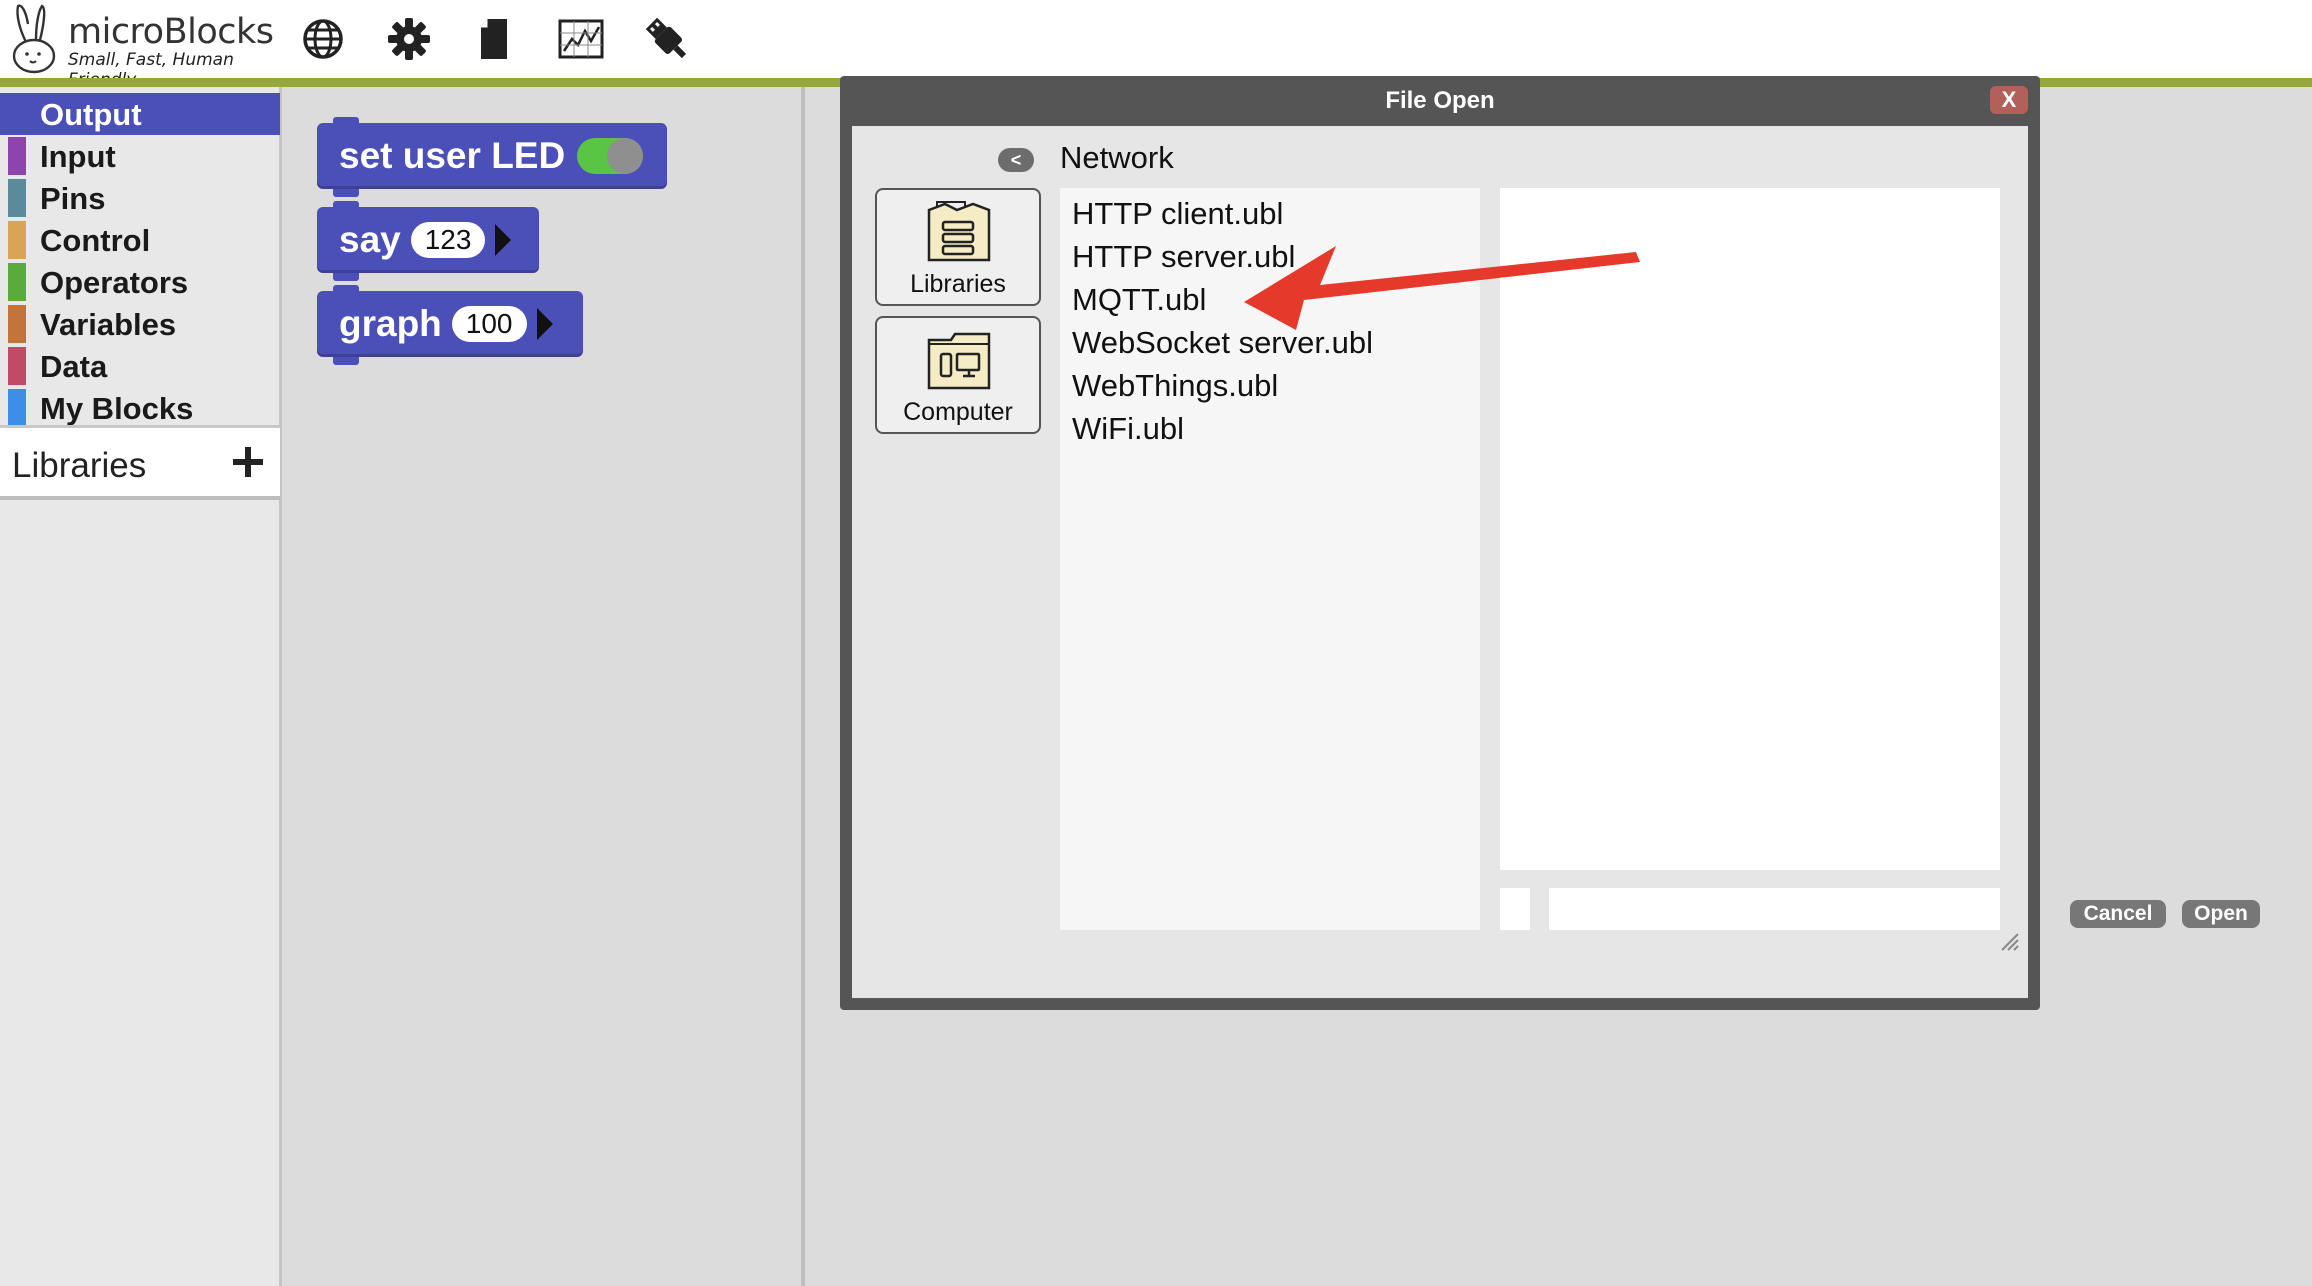 The height and width of the screenshot is (1286, 2312). I want to click on category-label: Output, so click(91, 114).